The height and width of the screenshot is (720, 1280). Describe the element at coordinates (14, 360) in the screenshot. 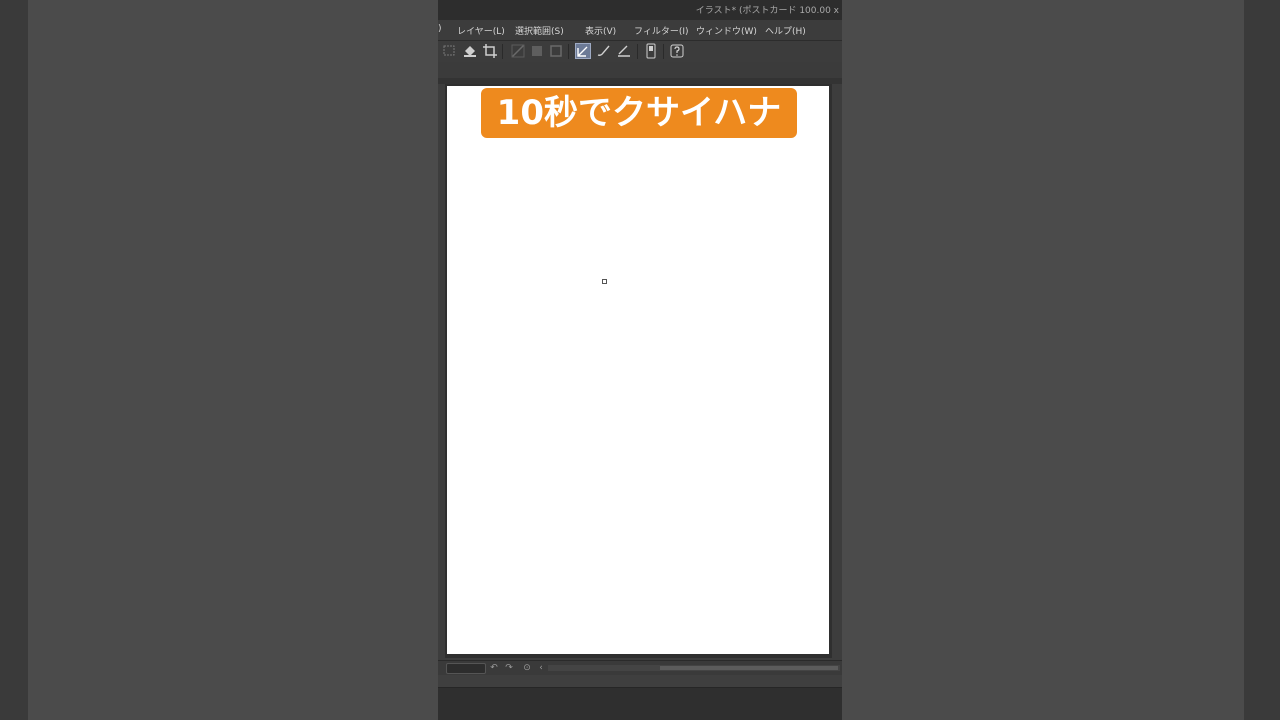

I see `left-edge` at that location.